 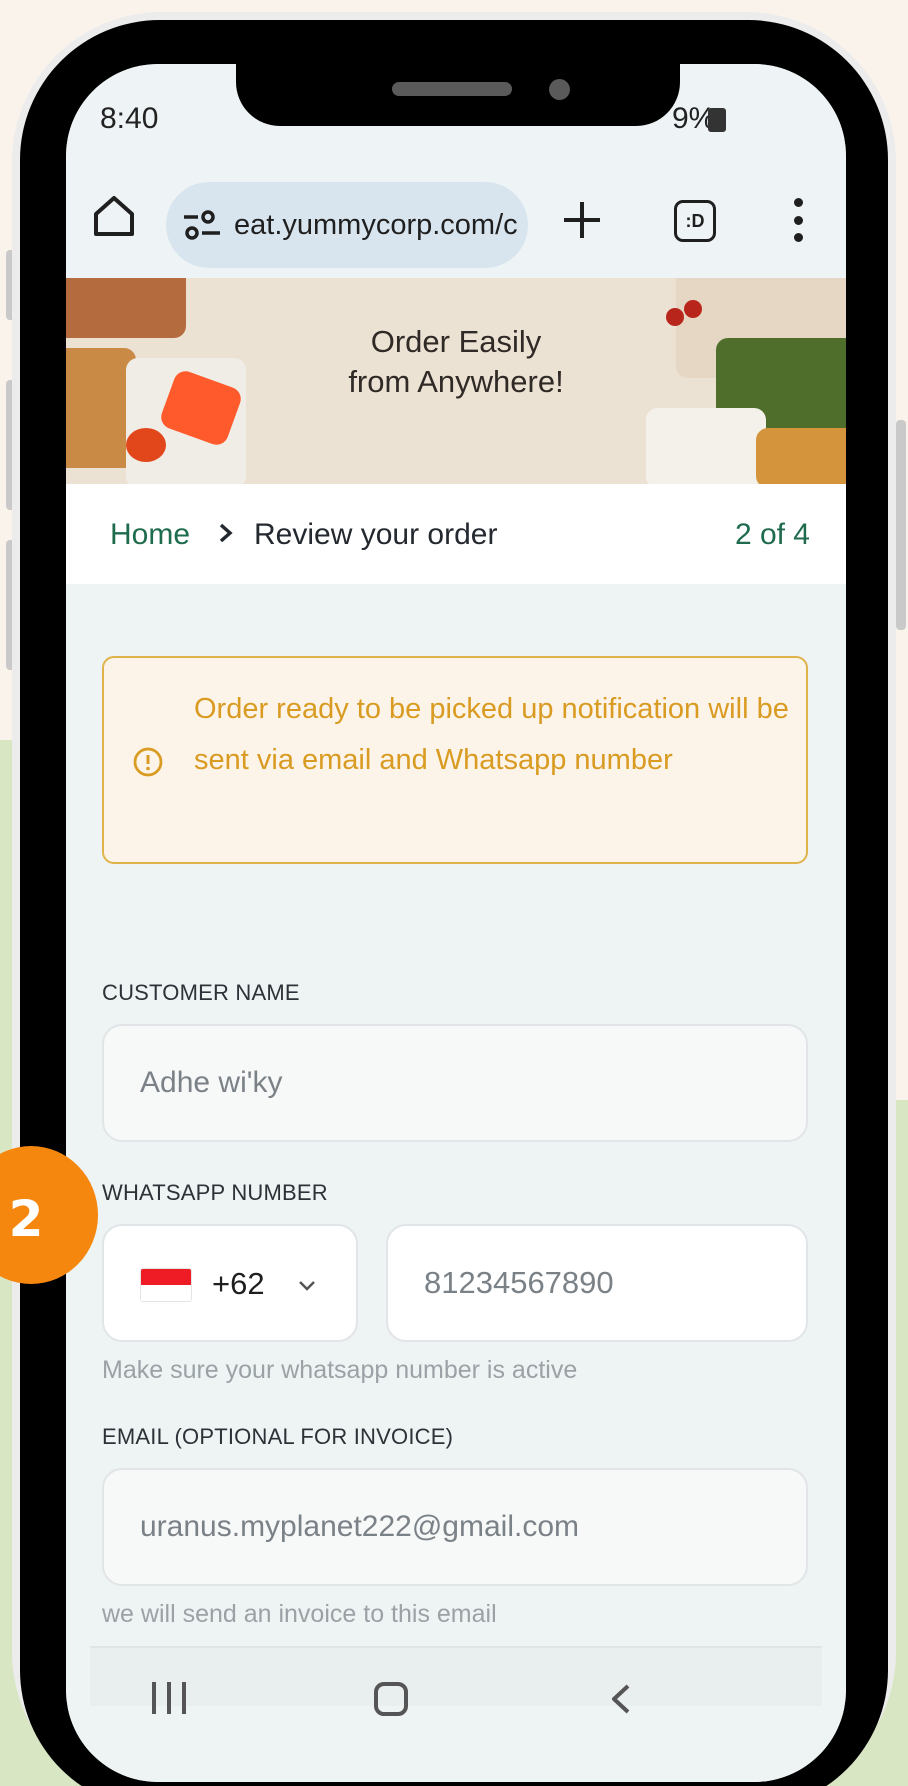 I want to click on whatsapp-number-input: 81234567890, so click(x=597, y=1283).